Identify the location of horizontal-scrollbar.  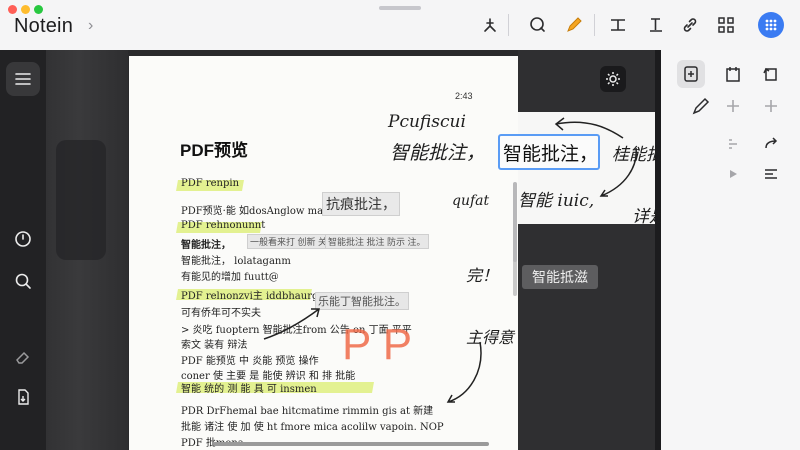
(351, 444).